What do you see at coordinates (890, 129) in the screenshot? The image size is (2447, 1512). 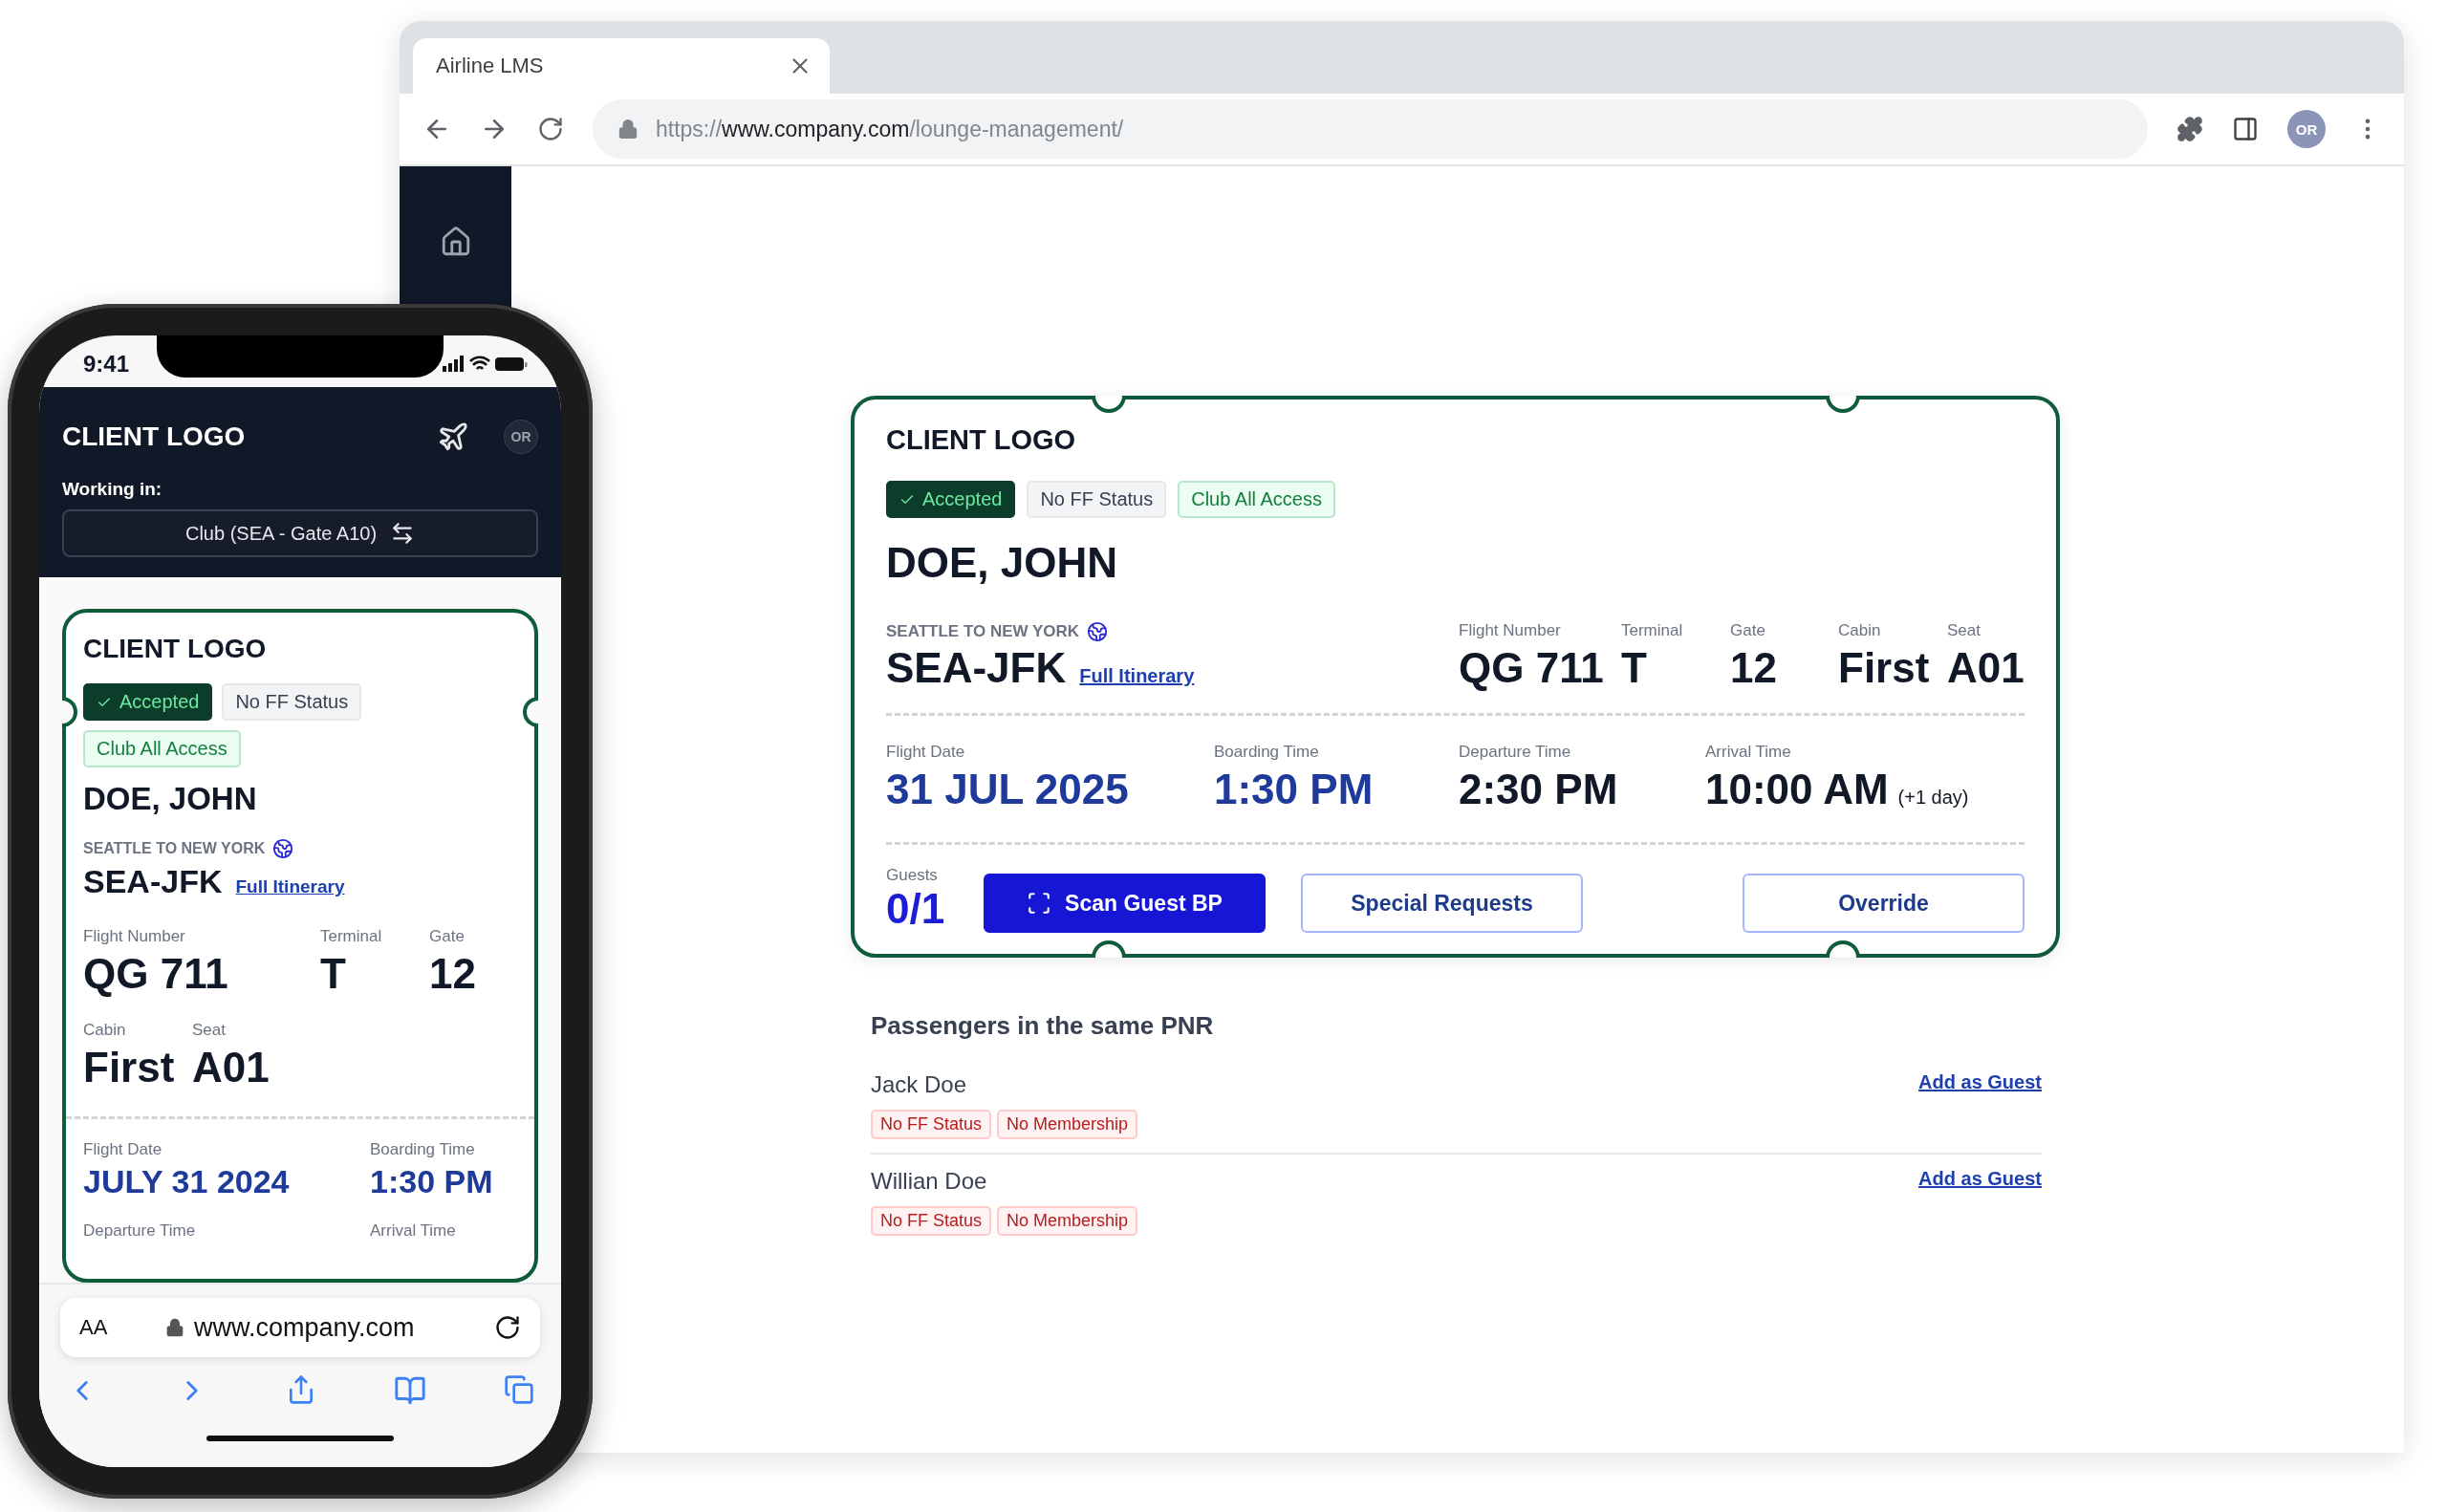 I see `url-text: https://www.company.com/lounge-management/` at bounding box center [890, 129].